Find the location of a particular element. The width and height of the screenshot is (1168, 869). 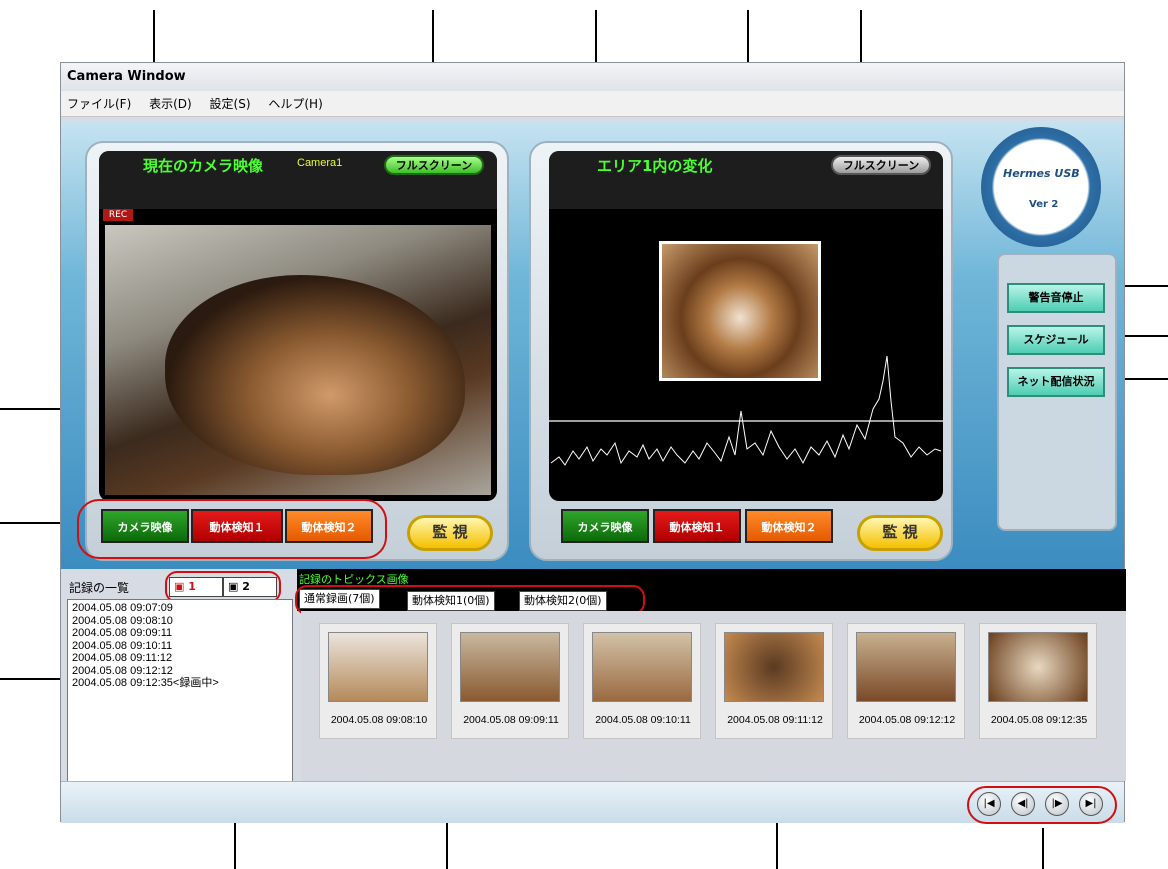

thumbnail-timestamp: 2004.05.08 09:12:35 is located at coordinates (1039, 720).